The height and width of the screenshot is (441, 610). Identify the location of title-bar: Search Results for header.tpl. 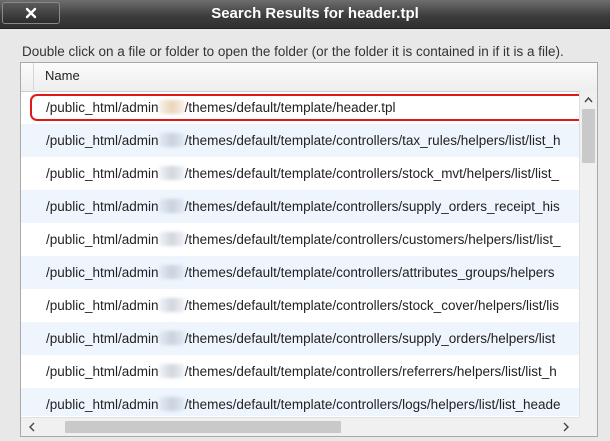
(305, 14).